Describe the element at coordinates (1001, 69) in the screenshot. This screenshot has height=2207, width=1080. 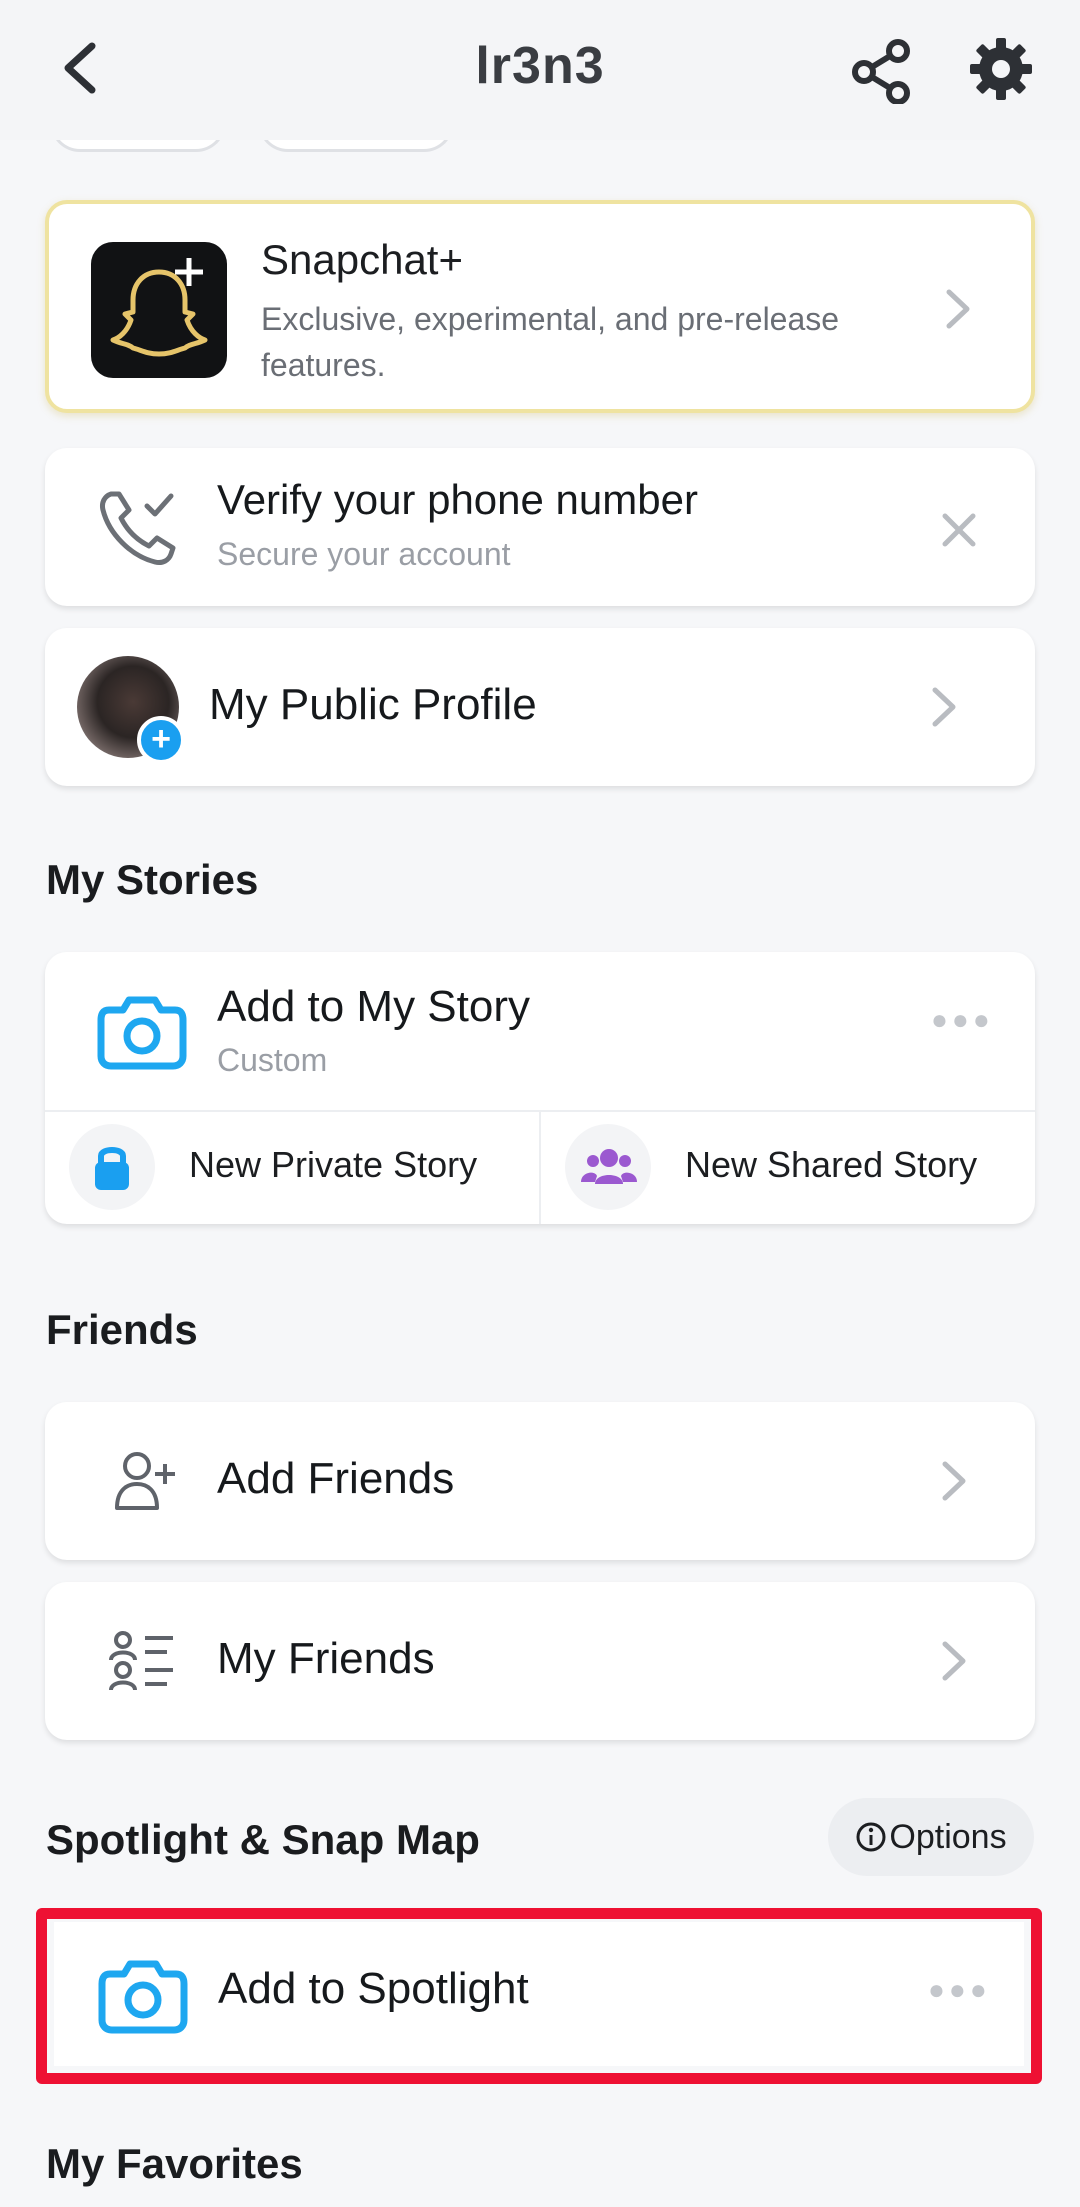
I see `settings-gear-icon` at that location.